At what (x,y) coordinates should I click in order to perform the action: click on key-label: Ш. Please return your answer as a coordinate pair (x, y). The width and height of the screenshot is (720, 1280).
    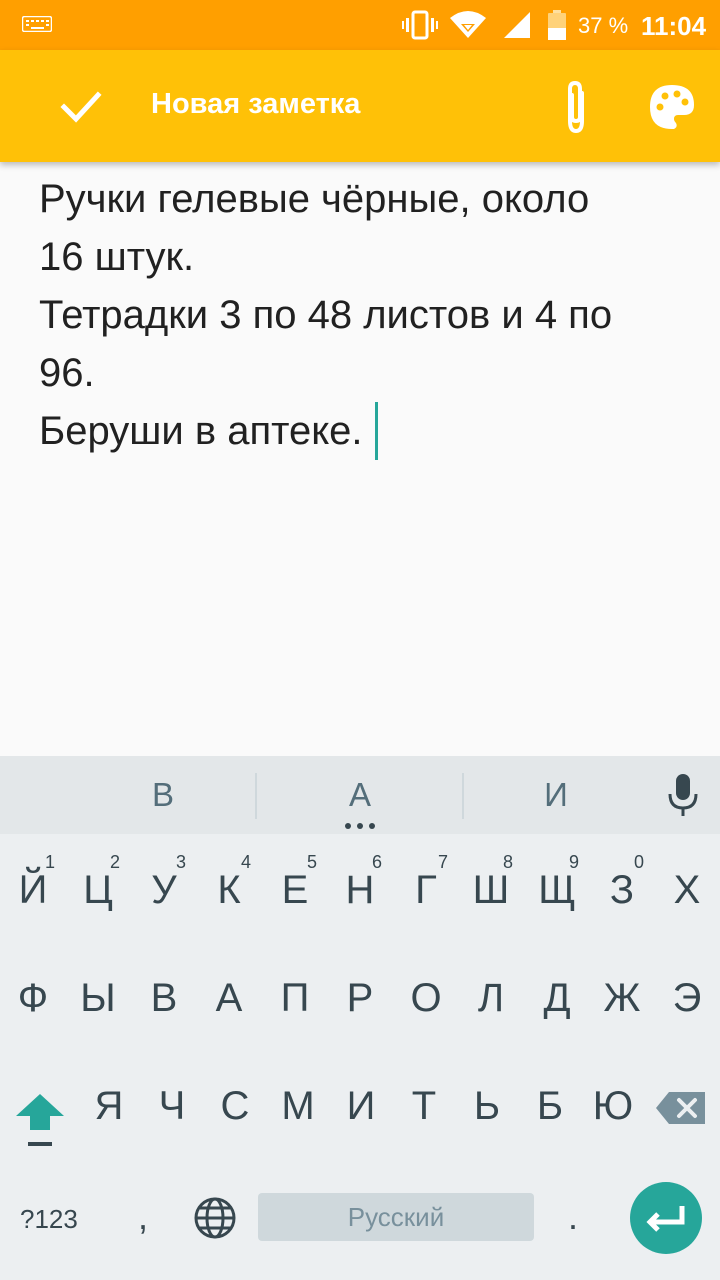
    Looking at the image, I should click on (491, 890).